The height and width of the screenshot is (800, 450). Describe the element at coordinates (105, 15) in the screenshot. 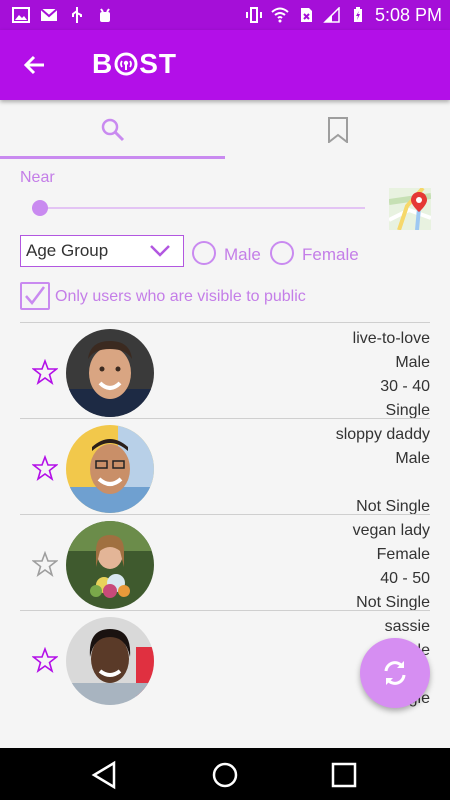

I see `android-debug-icon` at that location.